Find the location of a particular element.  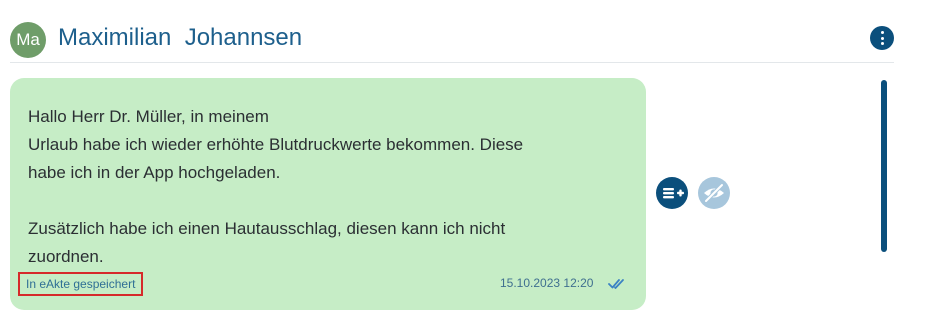

message-timestamp: 15.10.2023 12:20 is located at coordinates (547, 283).